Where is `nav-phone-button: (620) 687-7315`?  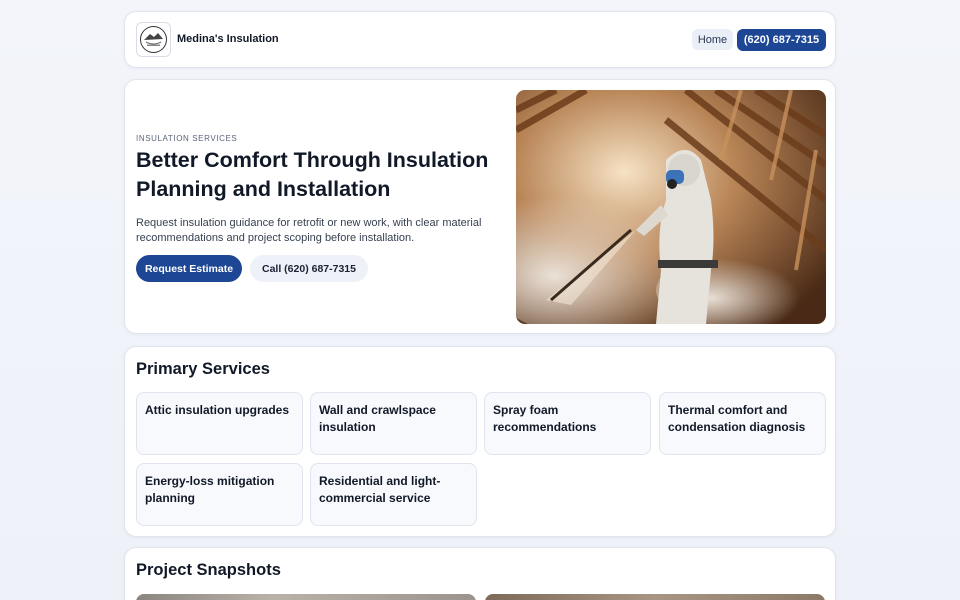 nav-phone-button: (620) 687-7315 is located at coordinates (781, 40).